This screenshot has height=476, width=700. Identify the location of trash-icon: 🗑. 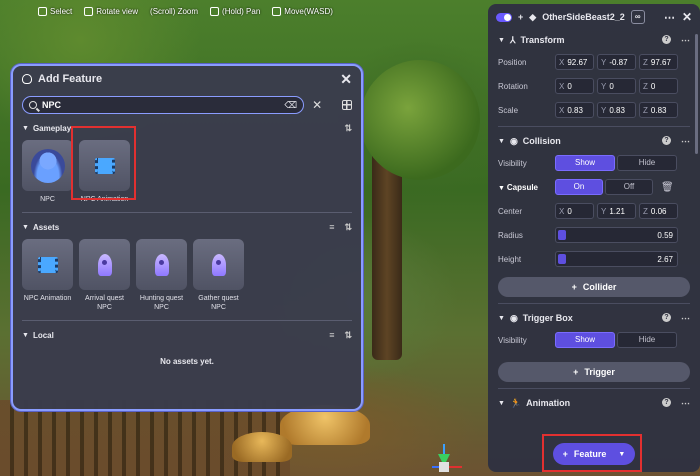
(667, 187).